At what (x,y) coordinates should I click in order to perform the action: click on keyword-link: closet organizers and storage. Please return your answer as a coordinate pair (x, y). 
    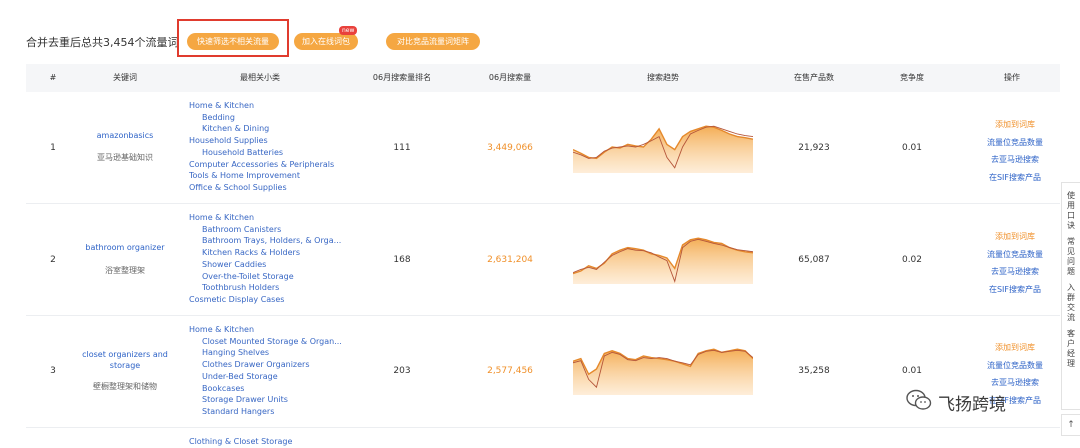
    Looking at the image, I should click on (125, 360).